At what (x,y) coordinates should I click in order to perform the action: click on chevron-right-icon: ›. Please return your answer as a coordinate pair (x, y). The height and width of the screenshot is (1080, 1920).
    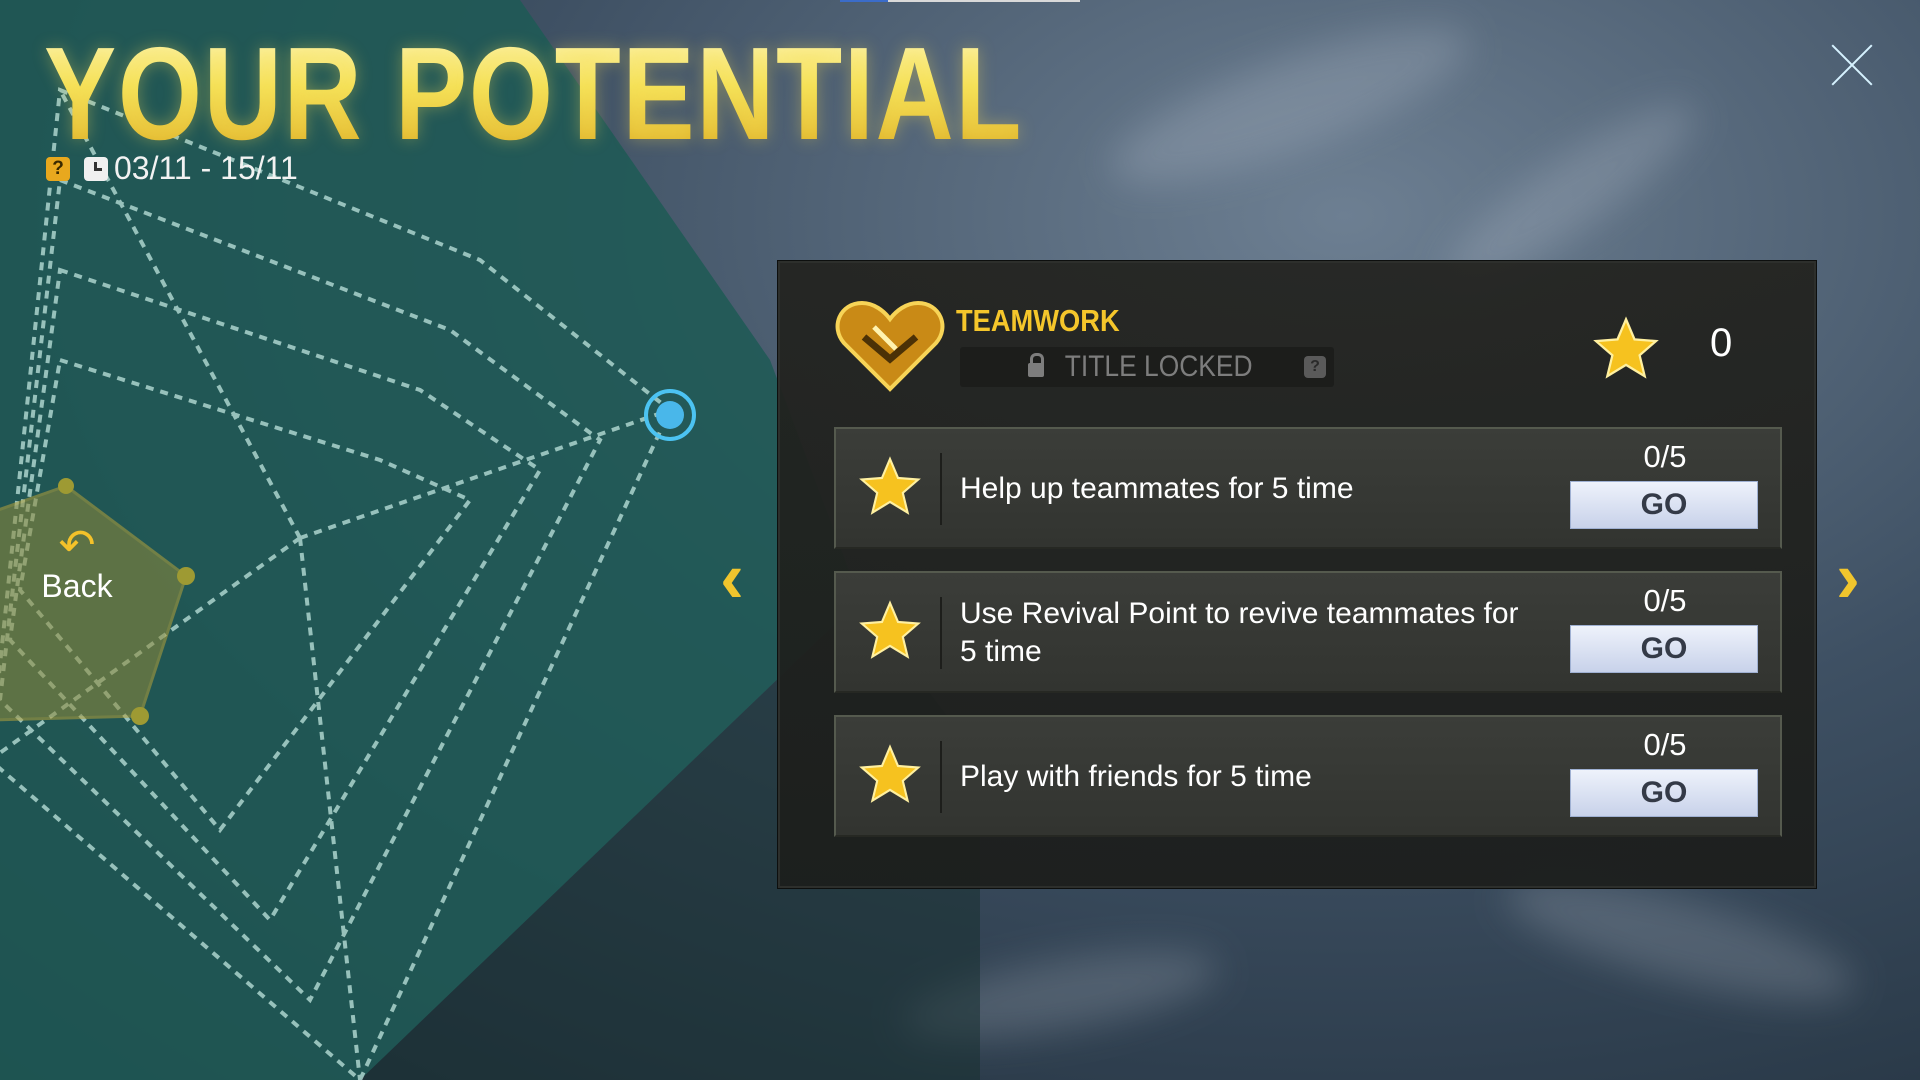
    Looking at the image, I should click on (1848, 578).